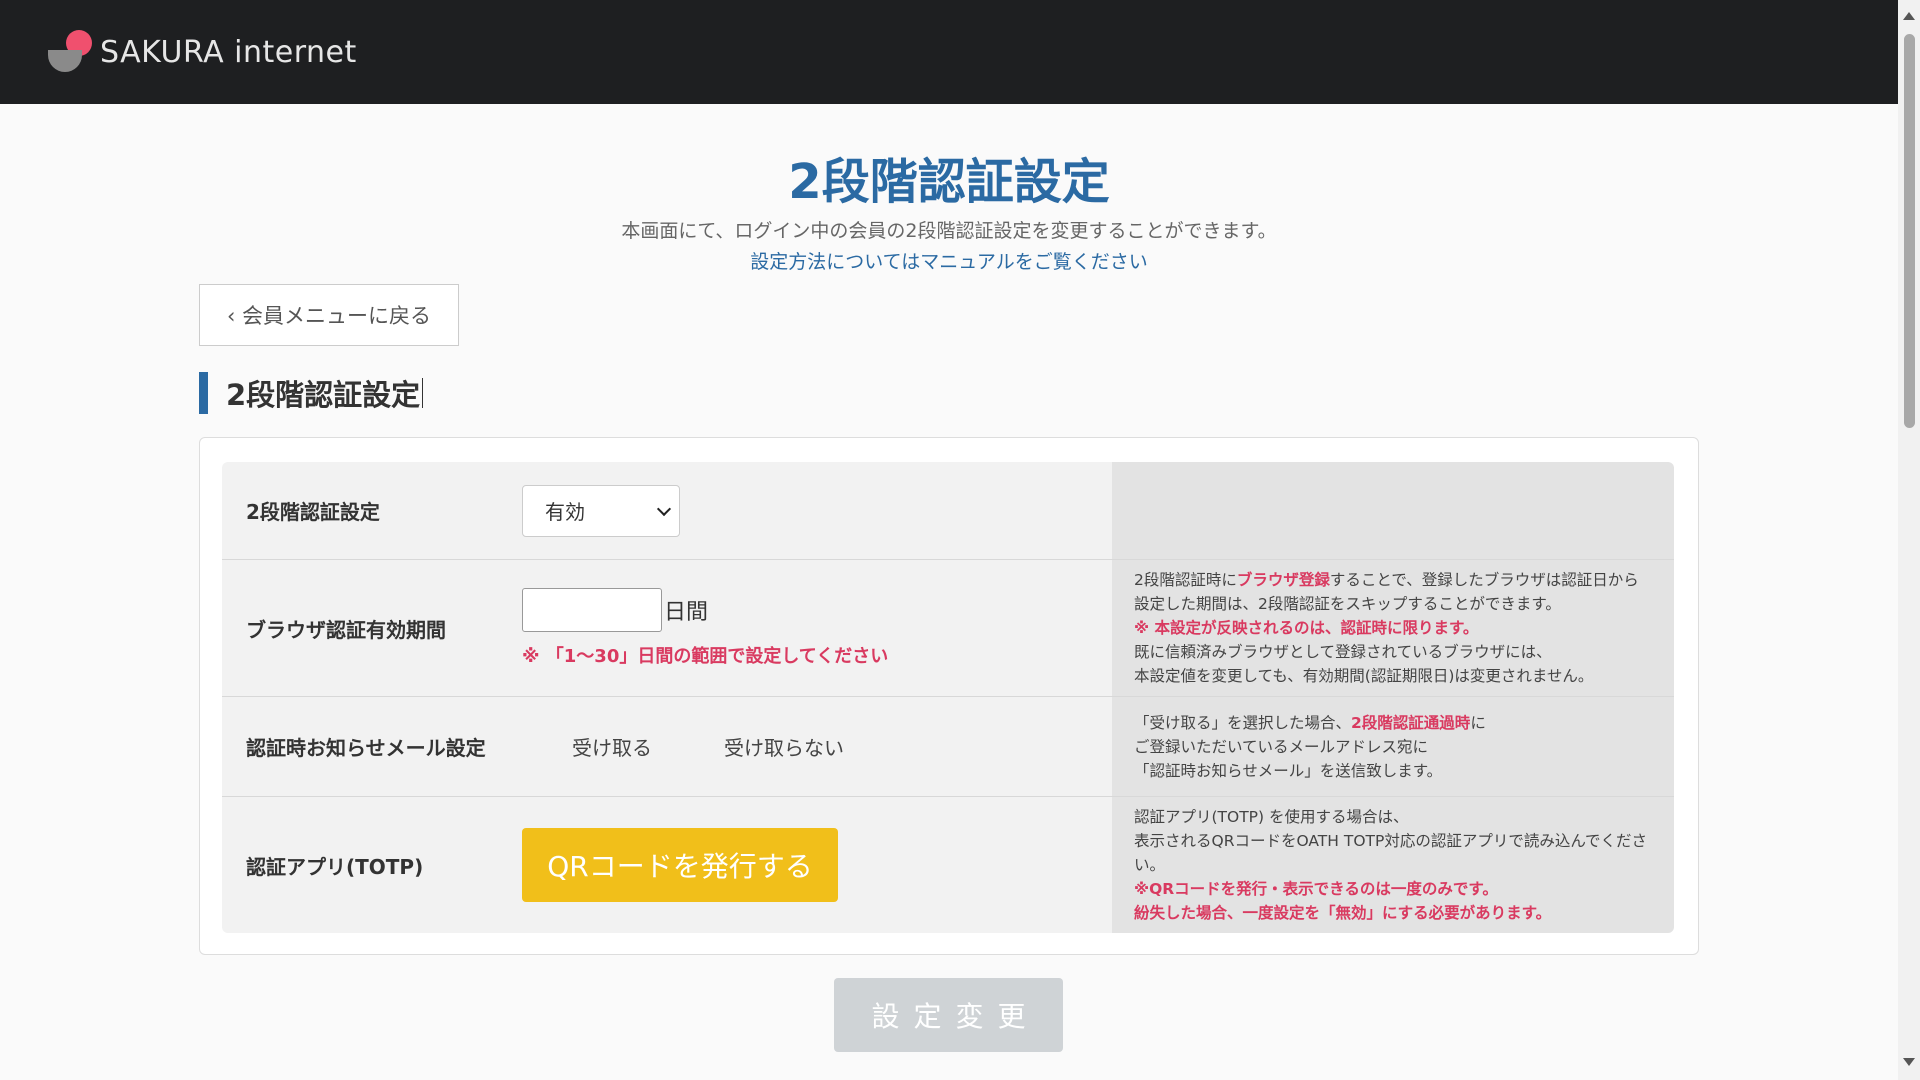  What do you see at coordinates (1347, 604) in the screenshot?
I see `note-line: 設定した期間は、2段階認証をスキップすることができます。` at bounding box center [1347, 604].